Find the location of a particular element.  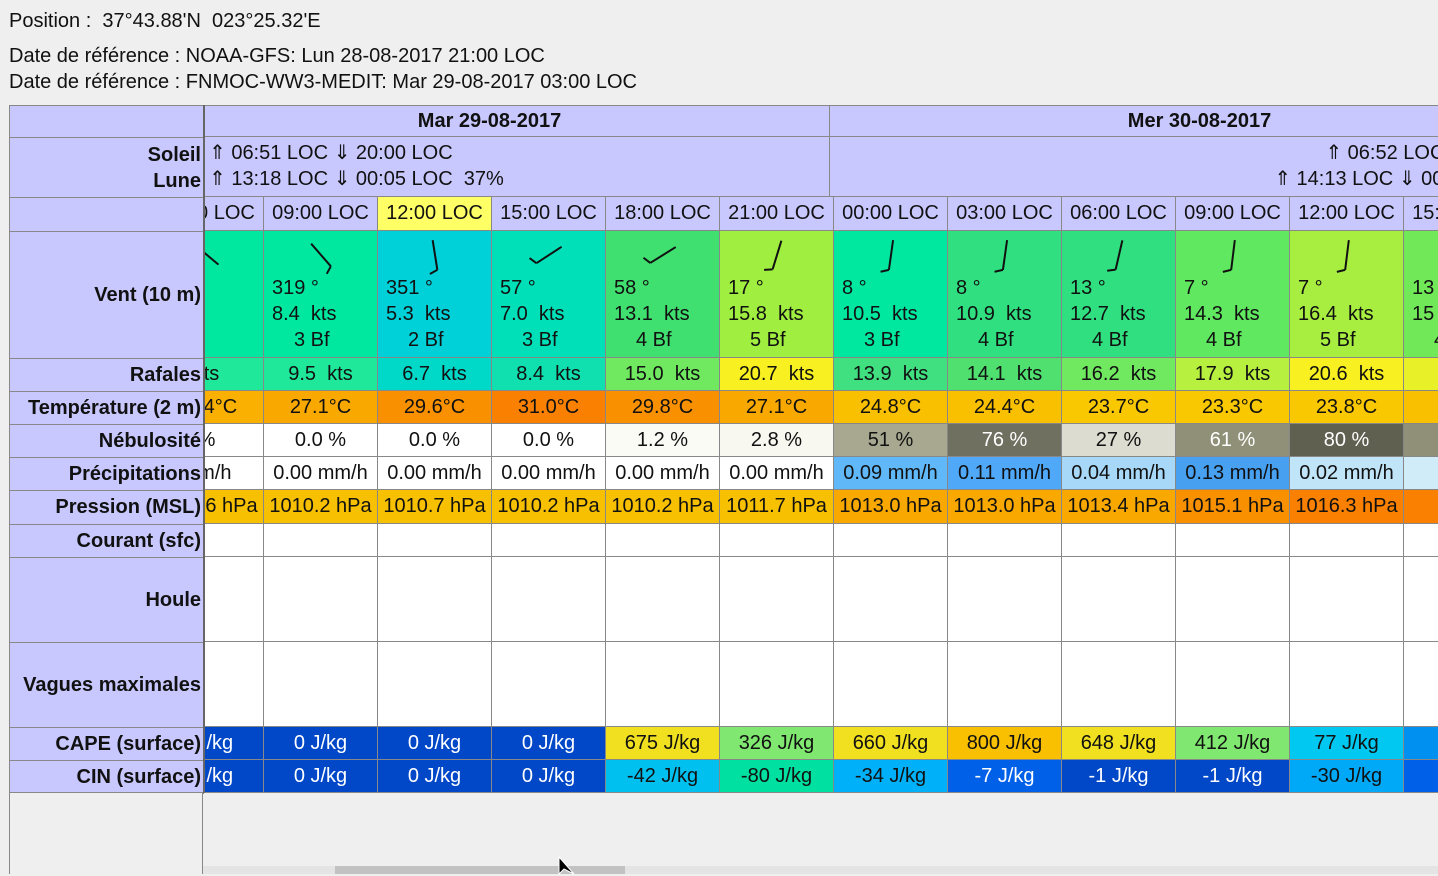

cape-cell: 660 J/kg is located at coordinates (891, 743).